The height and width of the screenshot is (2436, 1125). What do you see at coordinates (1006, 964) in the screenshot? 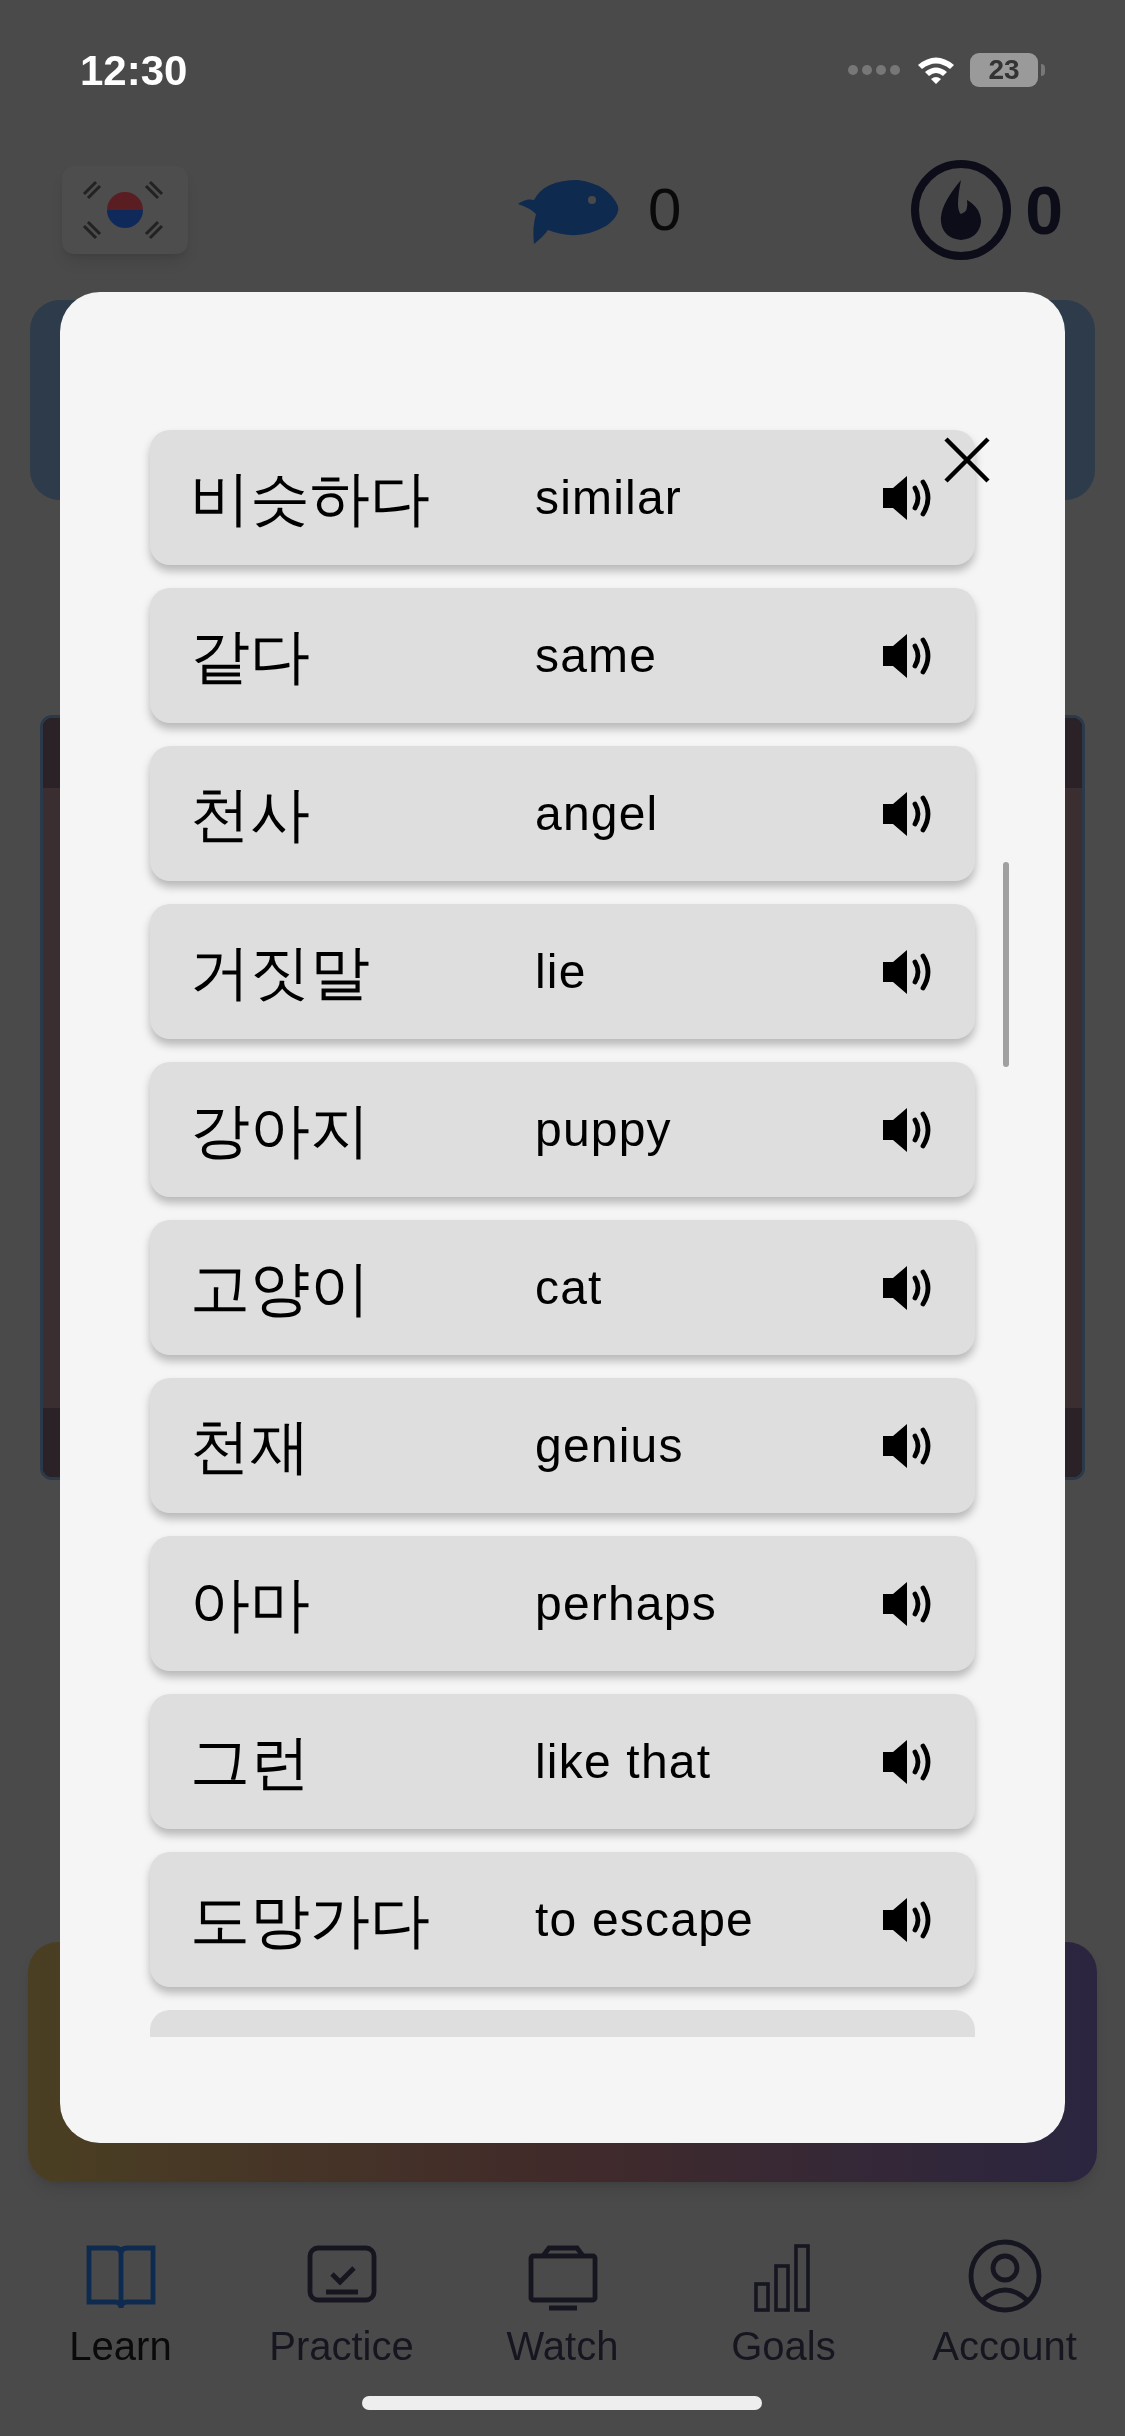
I see `scrollbar` at bounding box center [1006, 964].